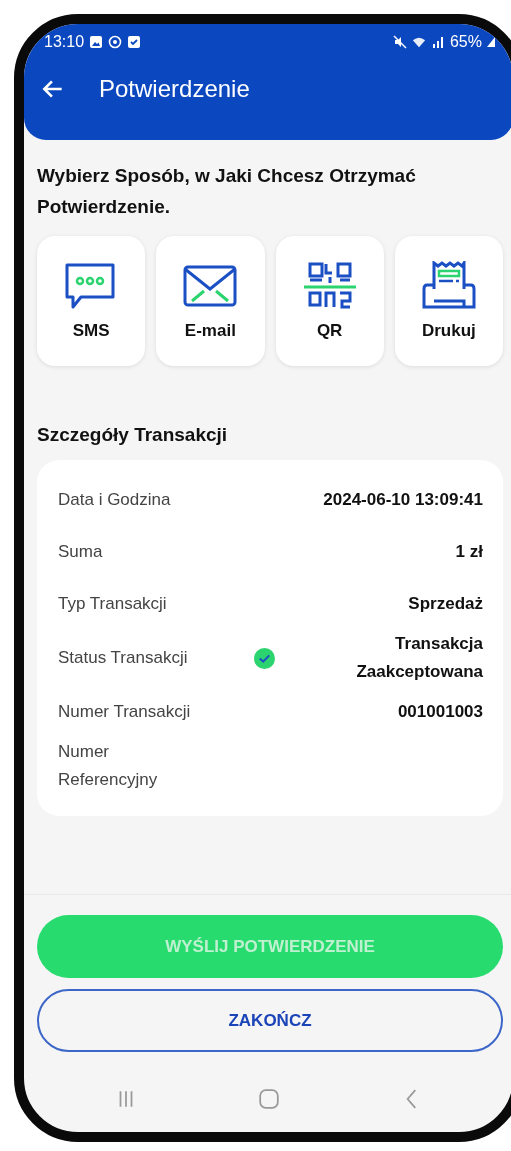 Image resolution: width=511 pixels, height=1151 pixels. Describe the element at coordinates (123, 658) in the screenshot. I see `detail-label: Status Transakcji` at that location.